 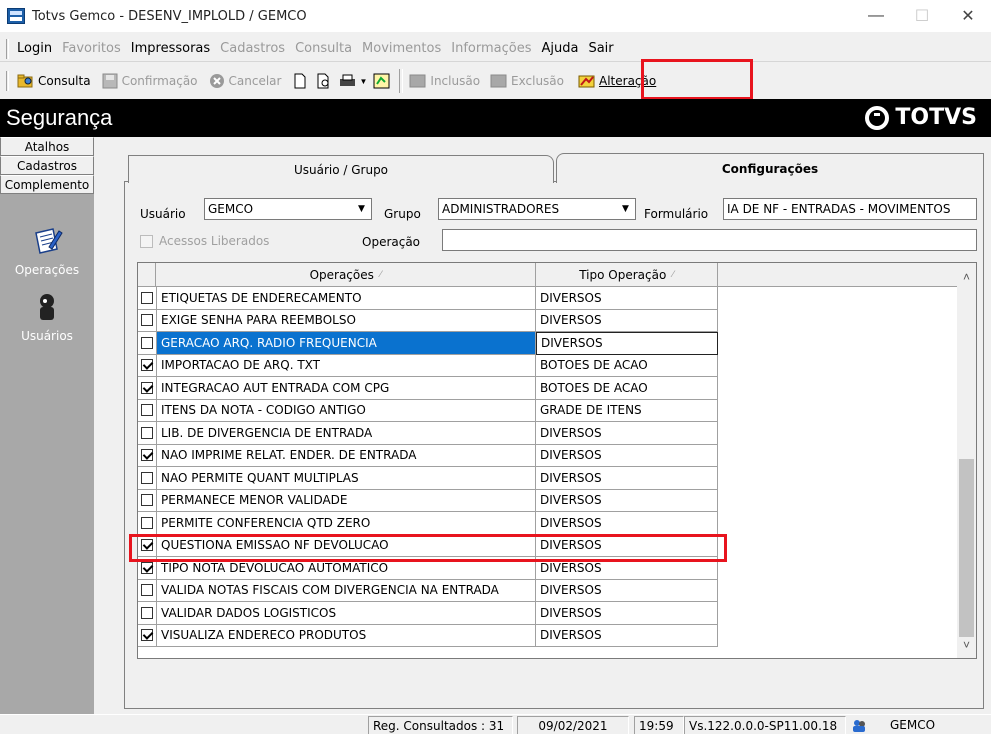 What do you see at coordinates (47, 165) in the screenshot?
I see `sidebar-tab-cadastros: Cadastros` at bounding box center [47, 165].